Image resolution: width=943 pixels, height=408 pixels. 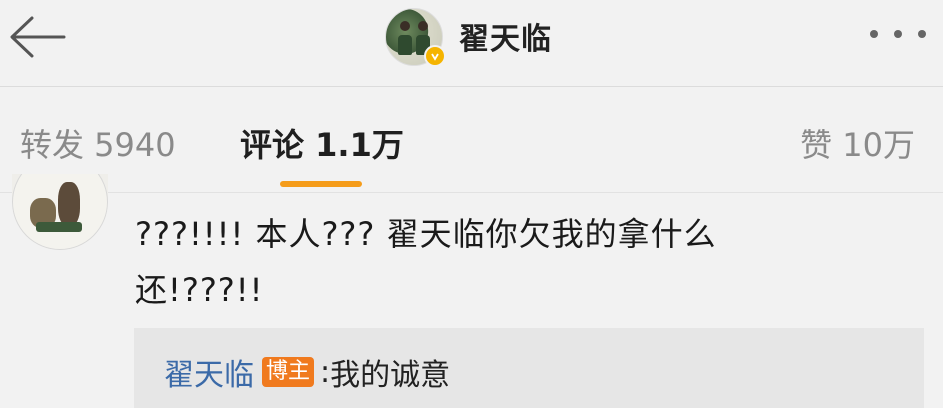 I want to click on author-avatar, so click(x=415, y=37).